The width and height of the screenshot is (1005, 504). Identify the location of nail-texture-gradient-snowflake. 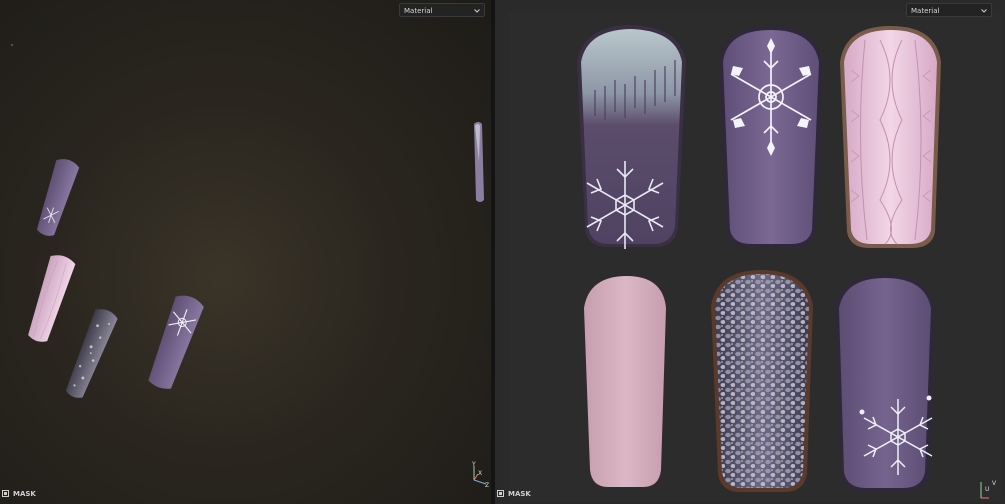
(631, 137).